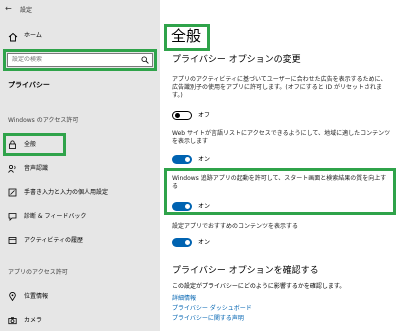  I want to click on toggle-state-app-launch-tracking: オン, so click(204, 206).